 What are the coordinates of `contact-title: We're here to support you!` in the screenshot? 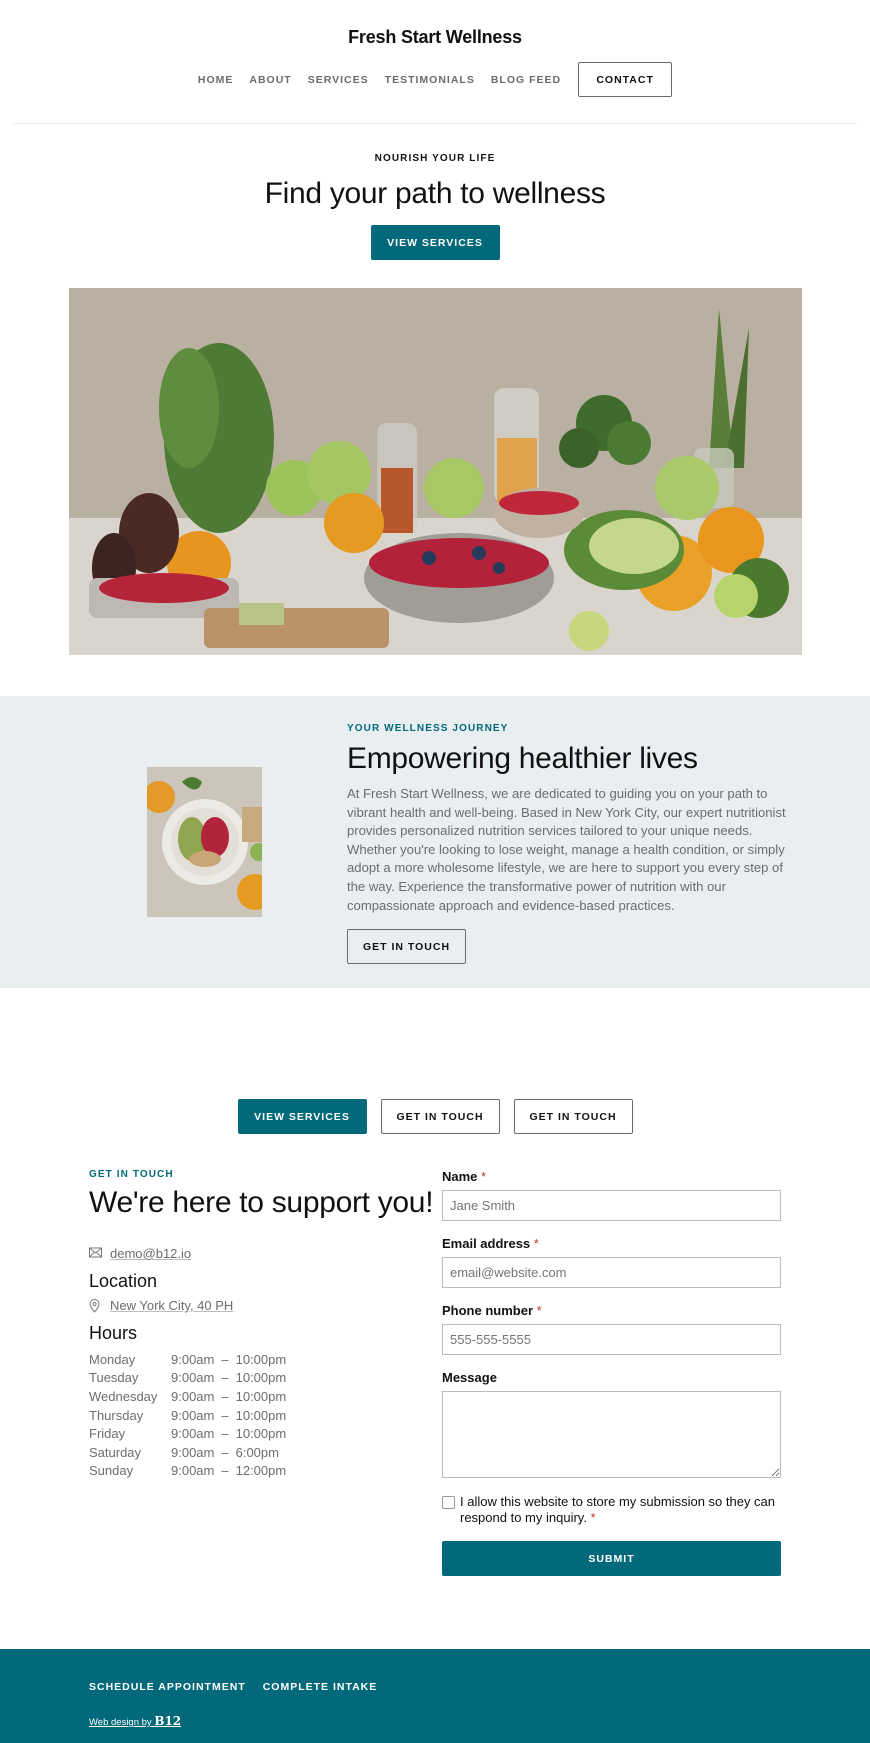 It's located at (261, 1202).